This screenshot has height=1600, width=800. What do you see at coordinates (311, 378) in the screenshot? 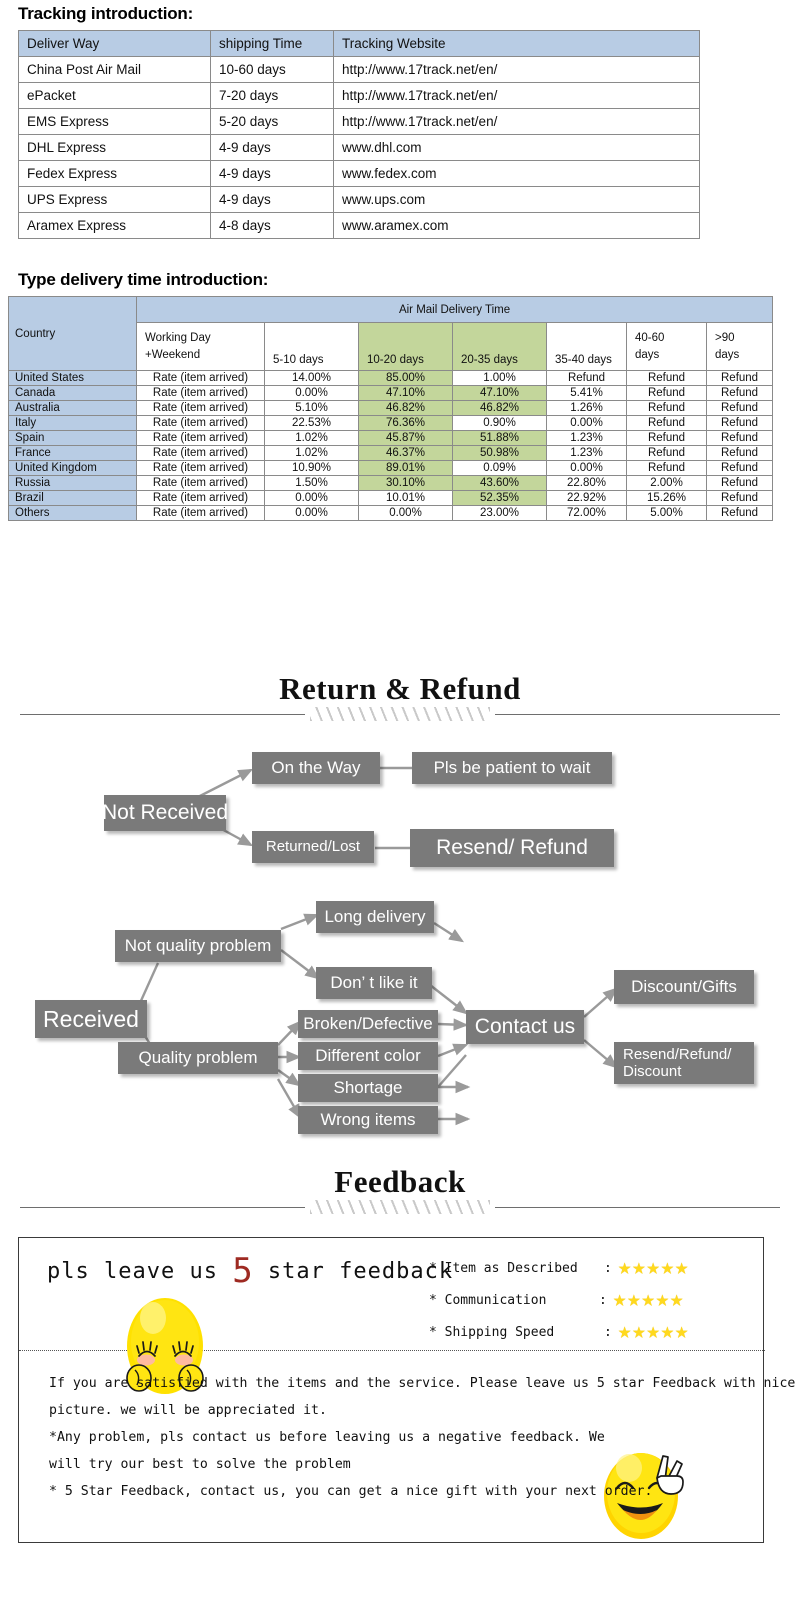
I see `cell-5-10: 14.00%` at bounding box center [311, 378].